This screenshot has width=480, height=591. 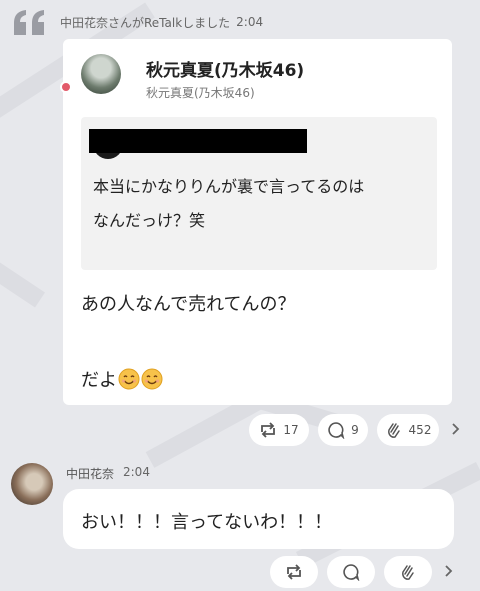 I want to click on author-handle: 秋元真夏(乃木坂46), so click(x=200, y=93).